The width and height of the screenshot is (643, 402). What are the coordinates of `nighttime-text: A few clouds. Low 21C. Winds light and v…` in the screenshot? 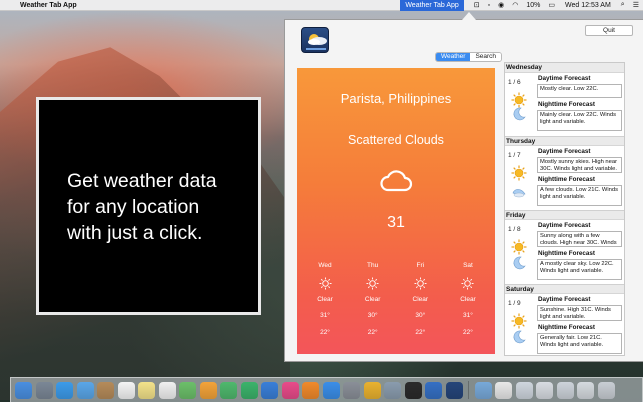 It's located at (579, 195).